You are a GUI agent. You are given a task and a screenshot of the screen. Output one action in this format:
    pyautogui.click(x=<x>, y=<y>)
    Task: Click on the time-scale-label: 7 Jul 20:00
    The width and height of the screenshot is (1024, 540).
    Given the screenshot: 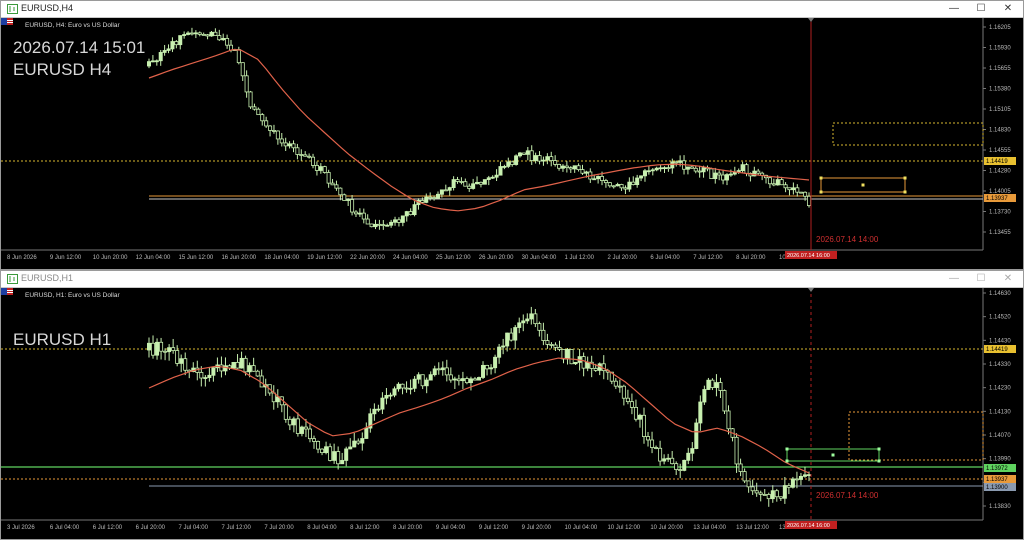 What is the action you would take?
    pyautogui.click(x=279, y=528)
    